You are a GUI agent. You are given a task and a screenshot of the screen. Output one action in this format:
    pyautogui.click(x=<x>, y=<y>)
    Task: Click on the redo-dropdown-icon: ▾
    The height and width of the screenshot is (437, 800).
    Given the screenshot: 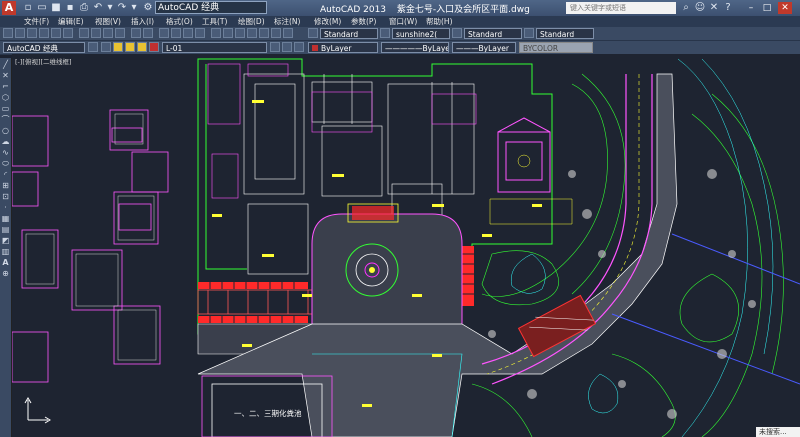 What is the action you would take?
    pyautogui.click(x=134, y=8)
    